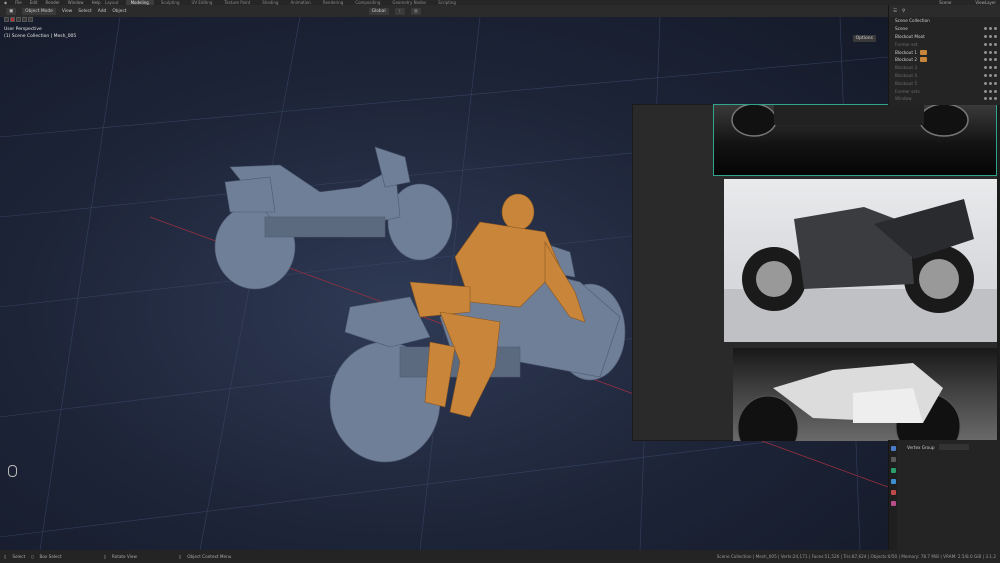  I want to click on outliner-row: Scene, so click(944, 29).